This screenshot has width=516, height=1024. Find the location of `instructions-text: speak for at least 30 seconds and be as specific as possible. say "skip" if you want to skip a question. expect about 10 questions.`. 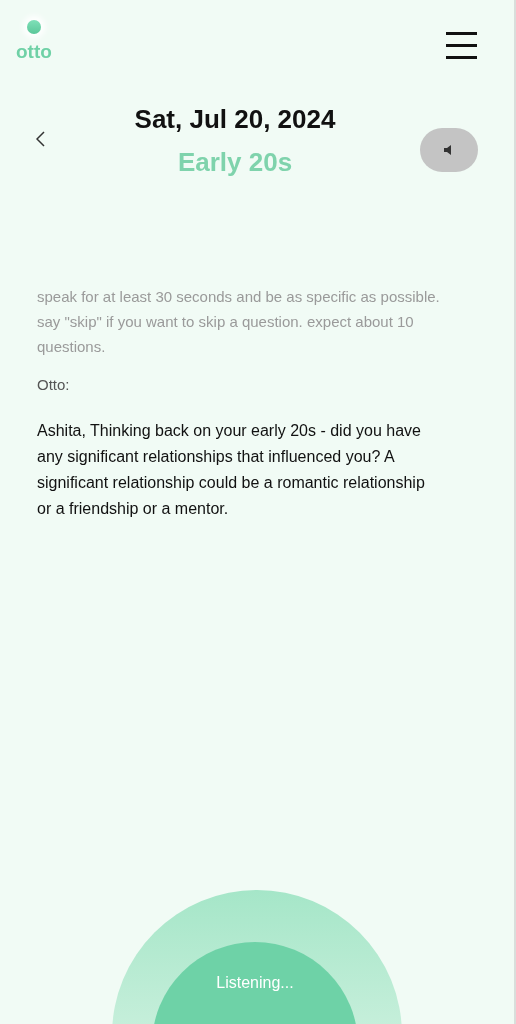

instructions-text: speak for at least 30 seconds and be as specific as possible. say "skip" if you want to skip a question. expect about 10 questions. is located at coordinates (239, 322).